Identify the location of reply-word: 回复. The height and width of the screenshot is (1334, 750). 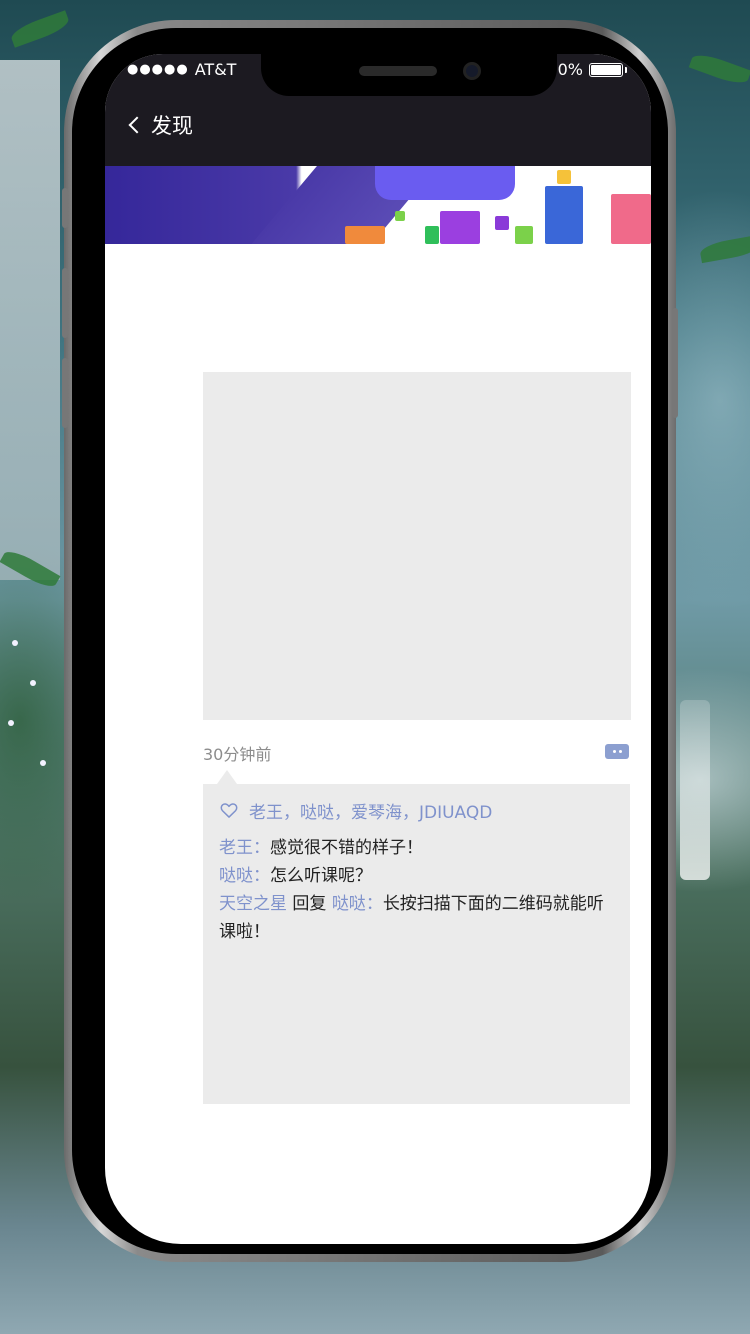
(309, 904).